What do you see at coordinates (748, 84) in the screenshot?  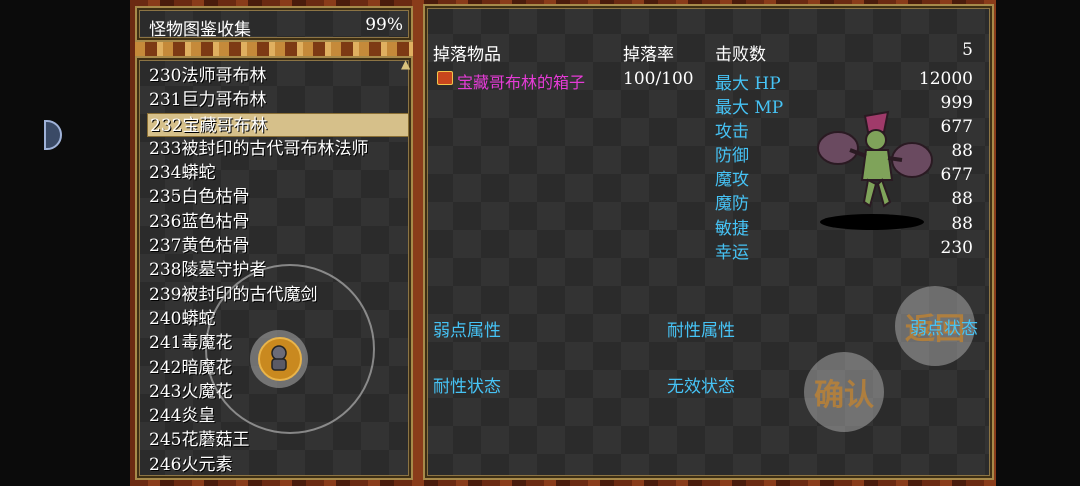 I see `stat-label-max-hp: 最大 HP` at bounding box center [748, 84].